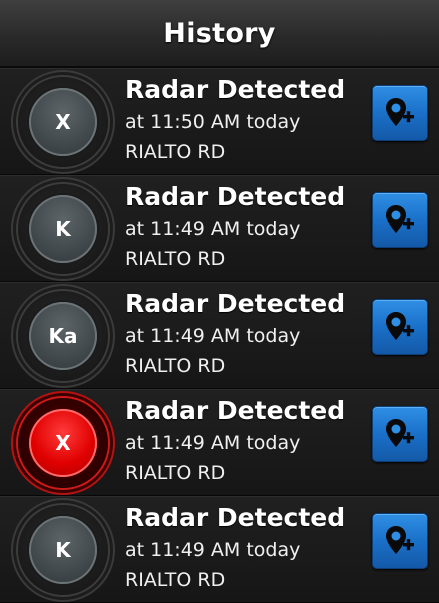 This screenshot has height=603, width=439. I want to click on header-bar: History, so click(219, 34).